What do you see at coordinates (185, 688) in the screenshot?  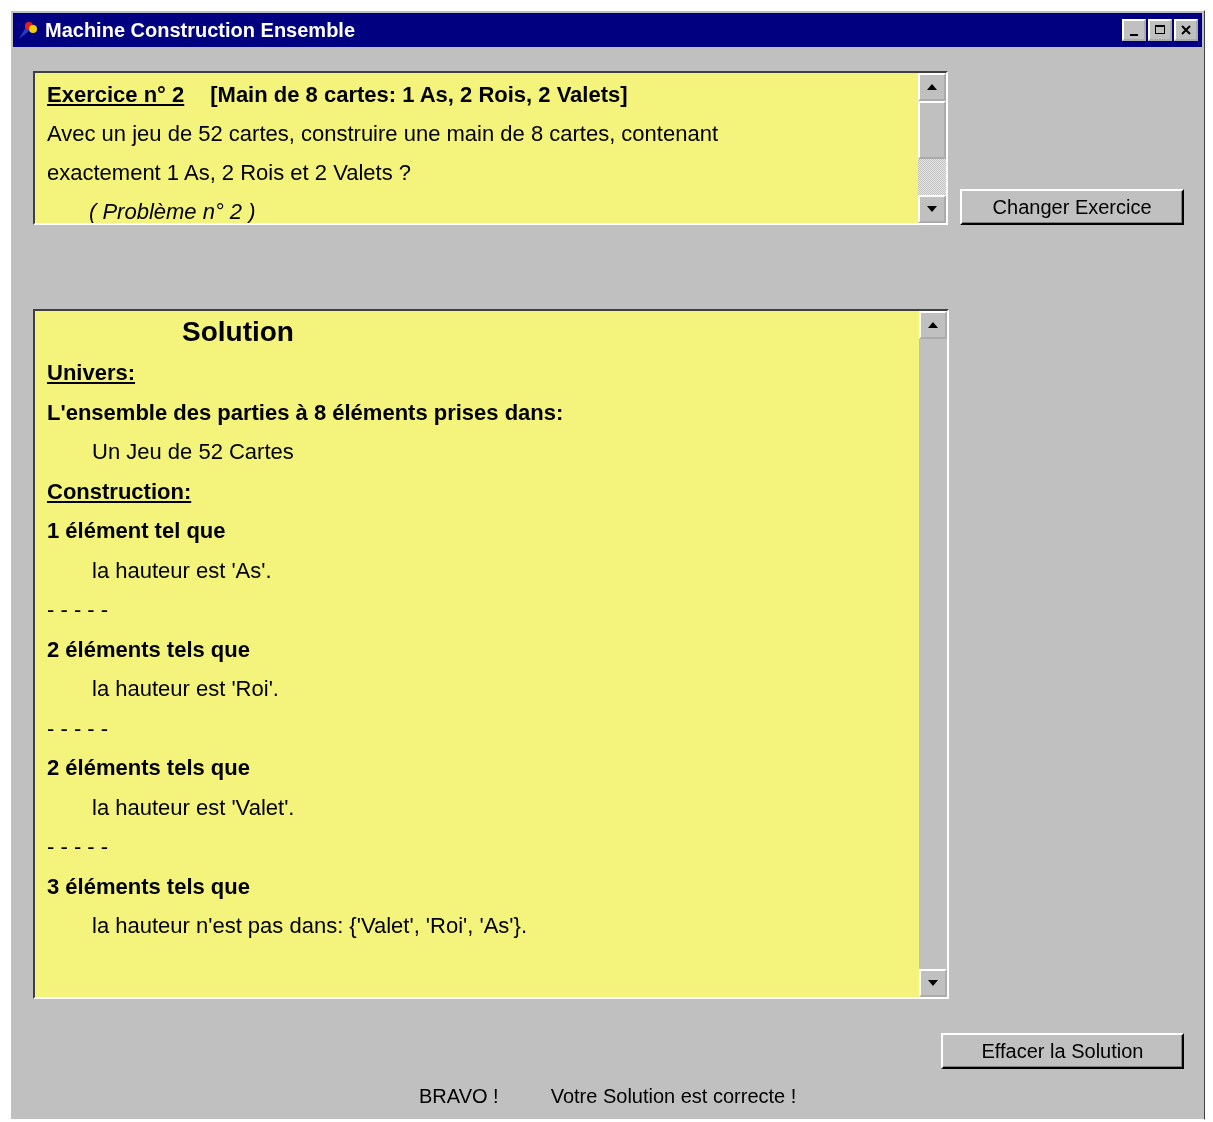 I see `detail-text: la hauteur est 'Roi'.` at bounding box center [185, 688].